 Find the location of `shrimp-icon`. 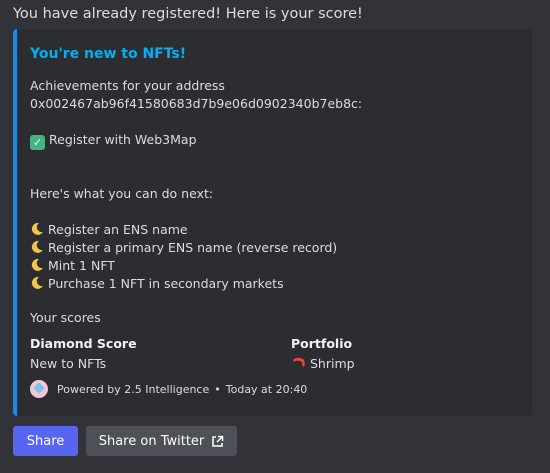

shrimp-icon is located at coordinates (299, 362).